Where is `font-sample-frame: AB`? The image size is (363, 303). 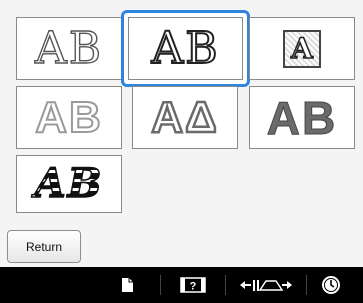 font-sample-frame: AB is located at coordinates (185, 48).